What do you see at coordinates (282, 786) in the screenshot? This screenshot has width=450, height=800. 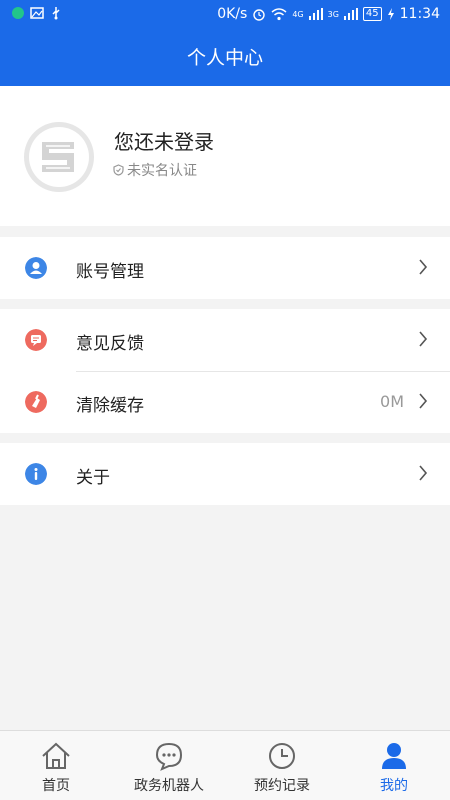 I see `tab-label: 预约记录` at bounding box center [282, 786].